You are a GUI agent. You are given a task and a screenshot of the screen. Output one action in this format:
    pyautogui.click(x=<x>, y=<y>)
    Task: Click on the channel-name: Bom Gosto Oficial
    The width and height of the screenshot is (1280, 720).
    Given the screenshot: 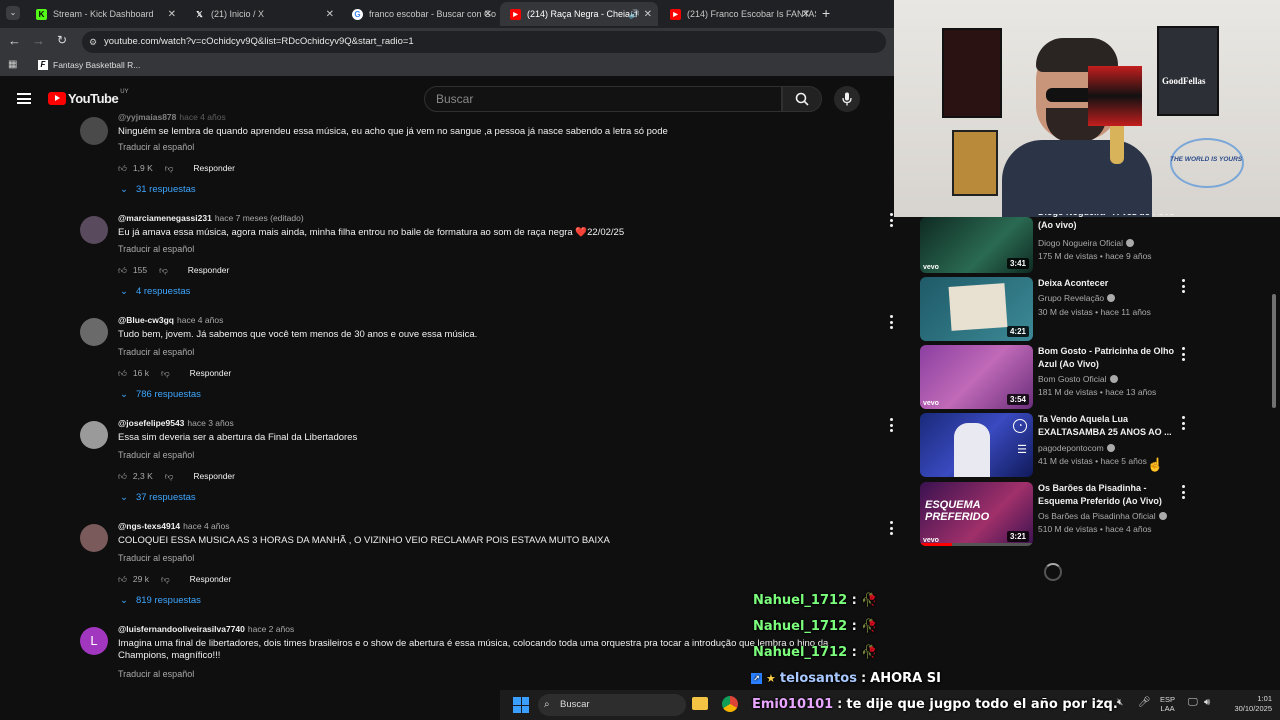 What is the action you would take?
    pyautogui.click(x=1078, y=379)
    